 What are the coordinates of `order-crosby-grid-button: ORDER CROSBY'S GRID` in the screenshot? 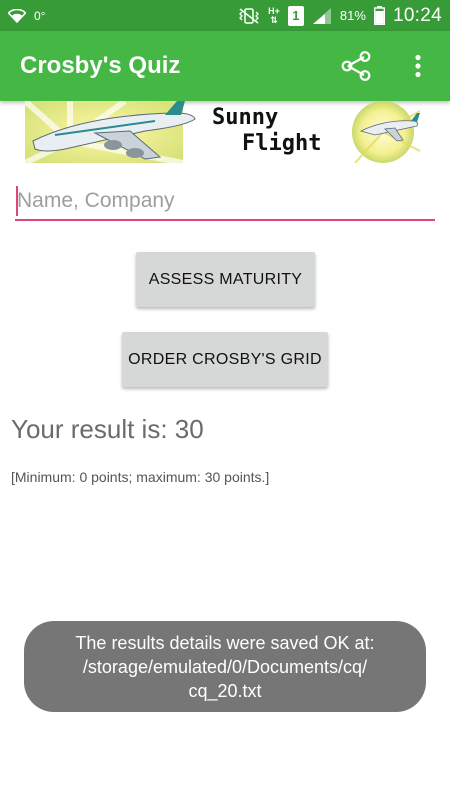 It's located at (225, 359).